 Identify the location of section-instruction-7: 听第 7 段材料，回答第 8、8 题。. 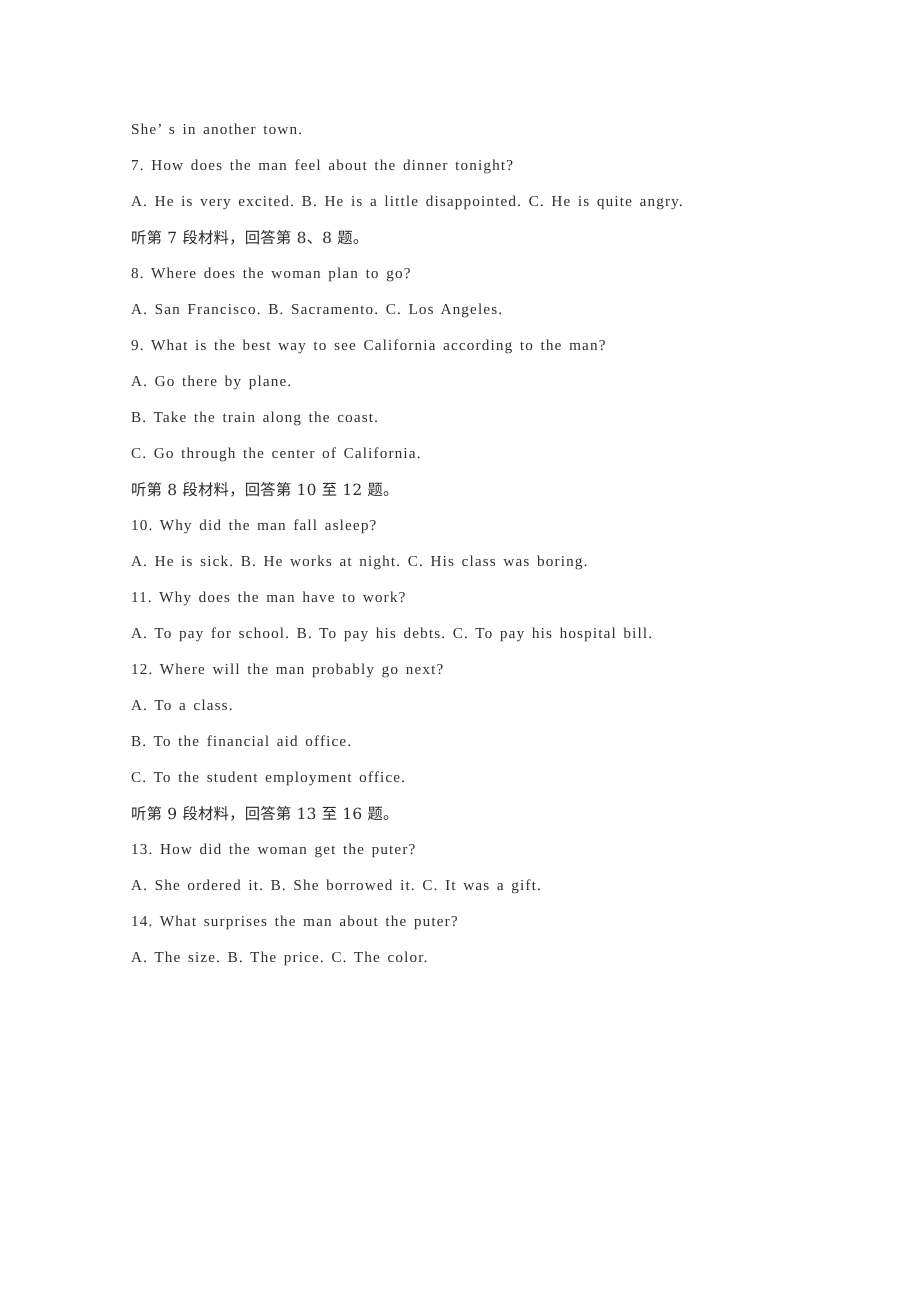
(250, 238).